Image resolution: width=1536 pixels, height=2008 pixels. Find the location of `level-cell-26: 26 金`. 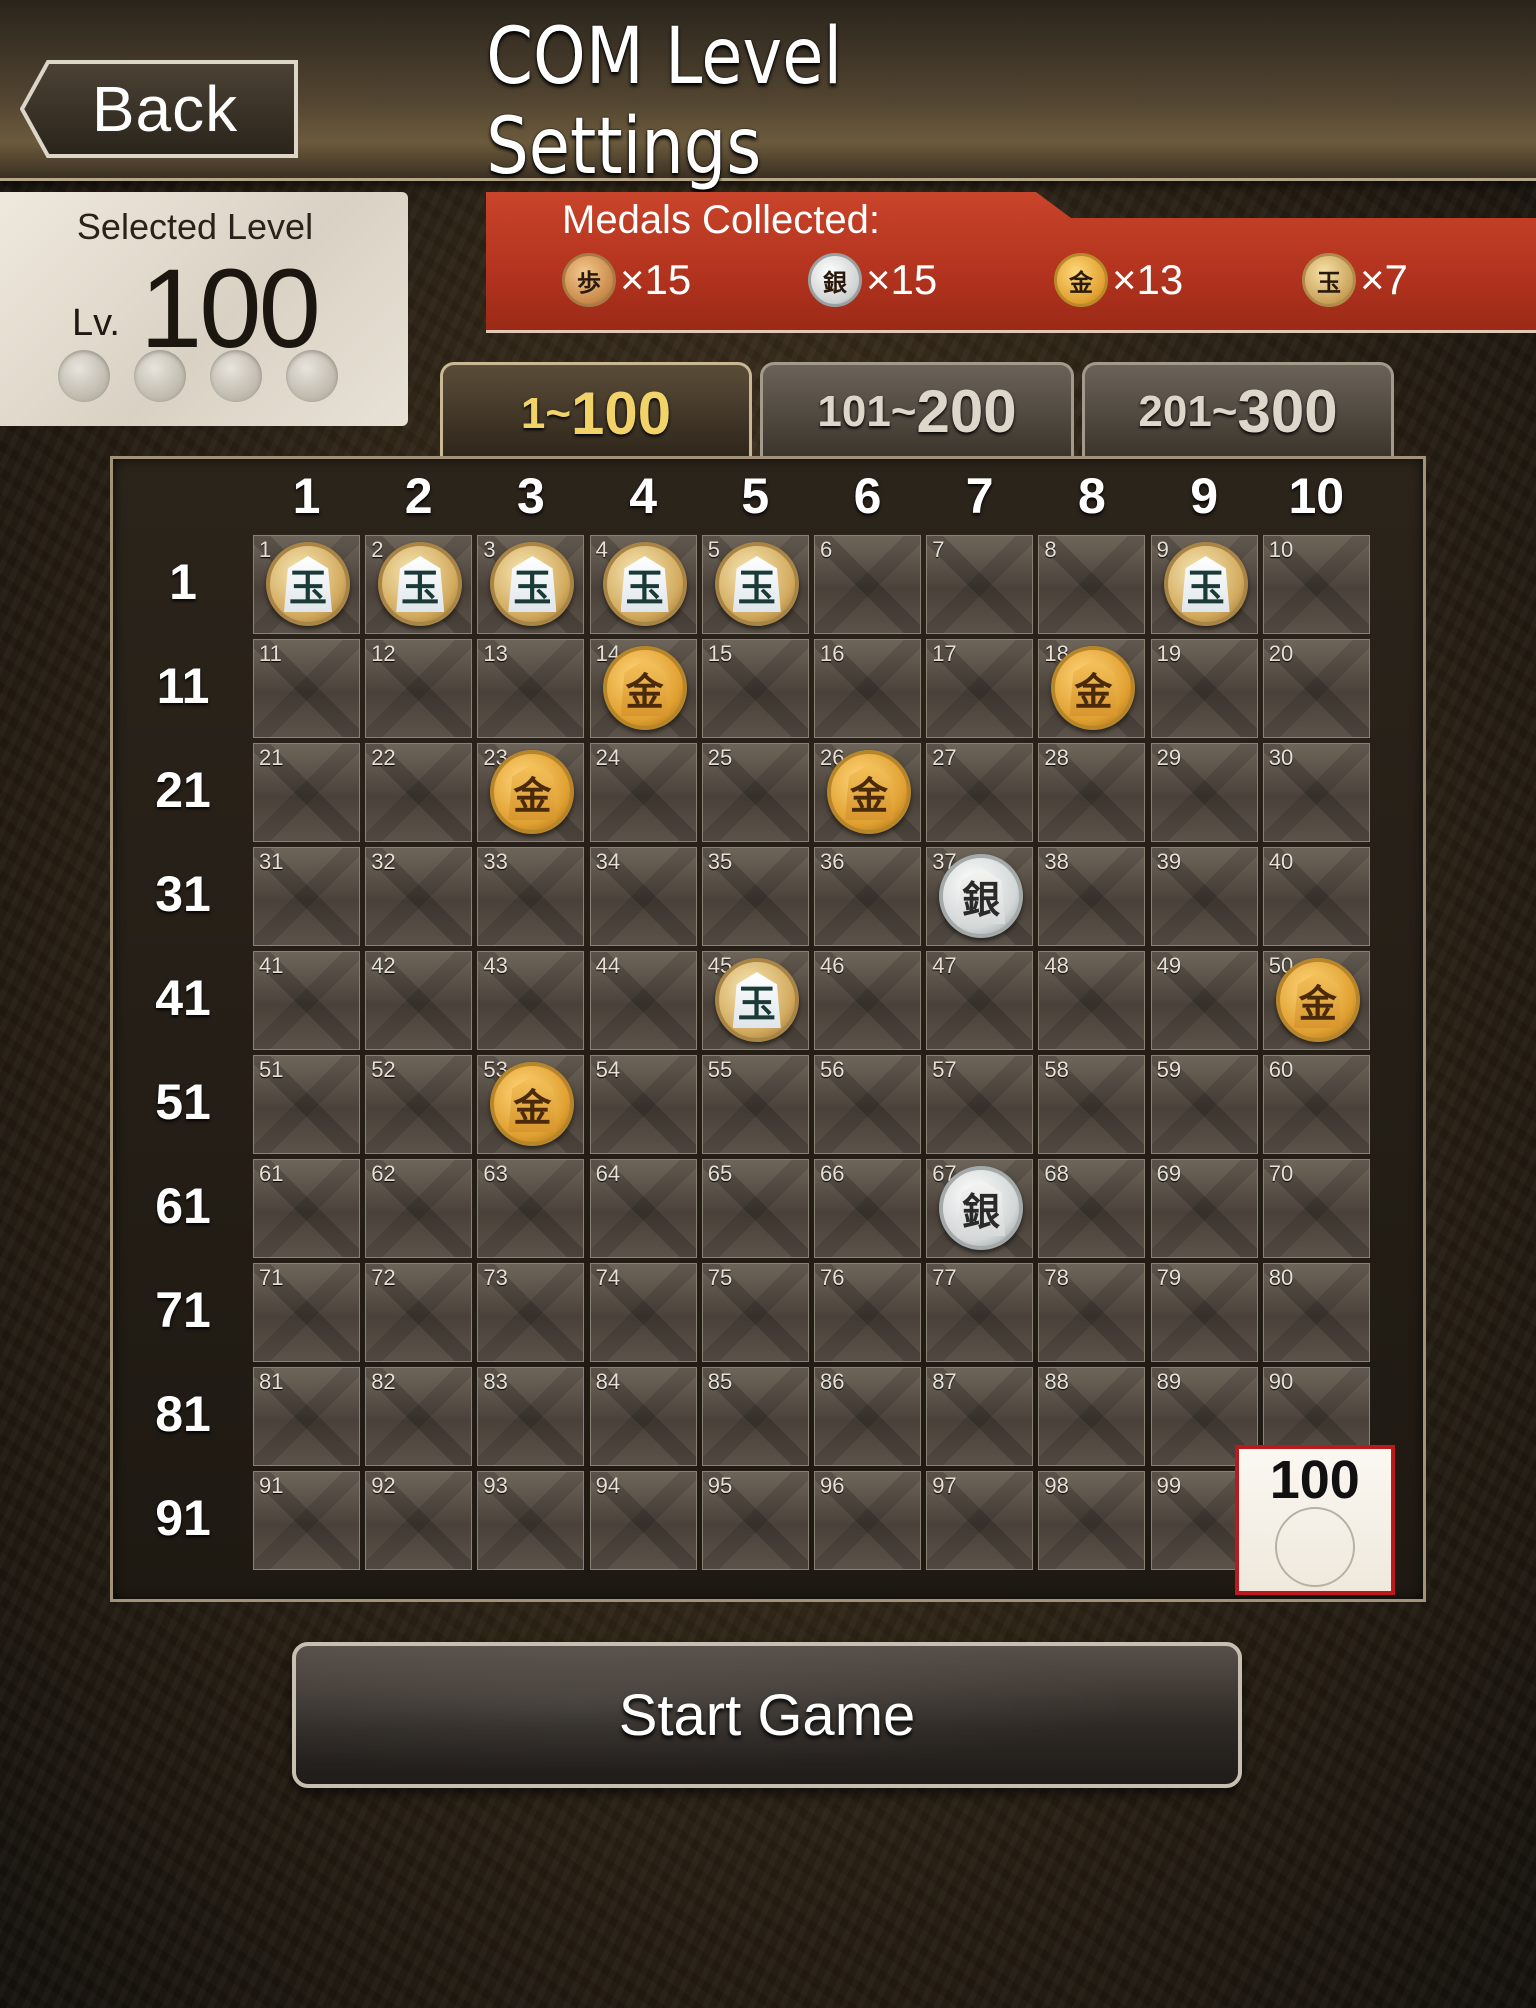

level-cell-26: 26 金 is located at coordinates (867, 792).